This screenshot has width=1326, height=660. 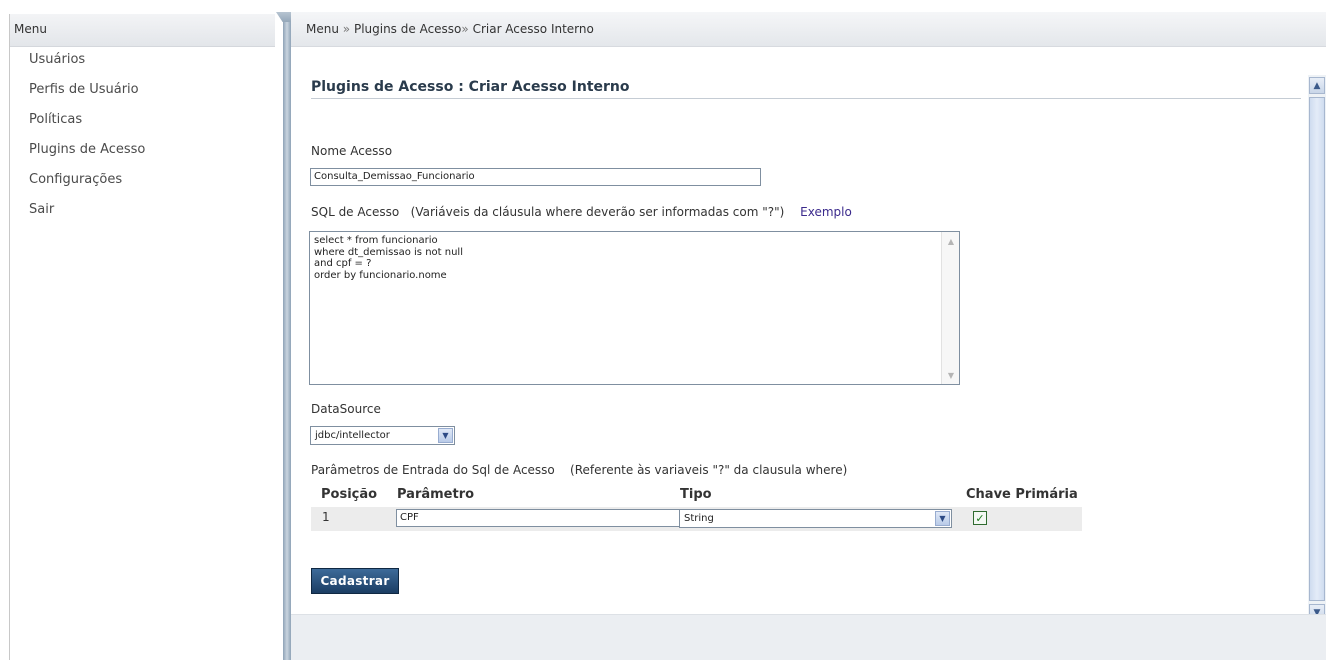 I want to click on check-icon: ✓, so click(x=980, y=518).